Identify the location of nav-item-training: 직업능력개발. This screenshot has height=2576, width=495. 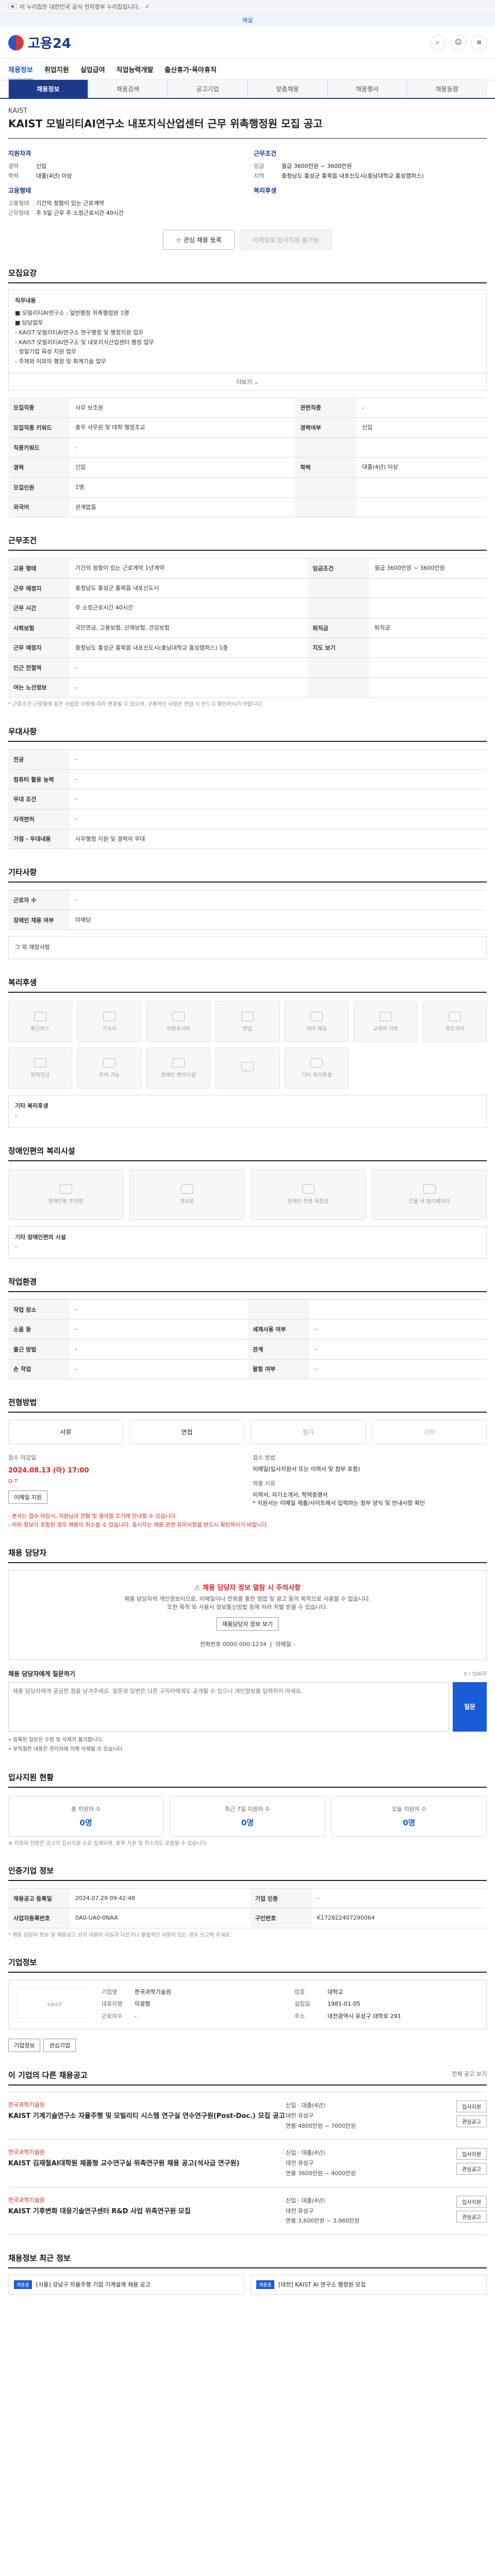
(135, 69).